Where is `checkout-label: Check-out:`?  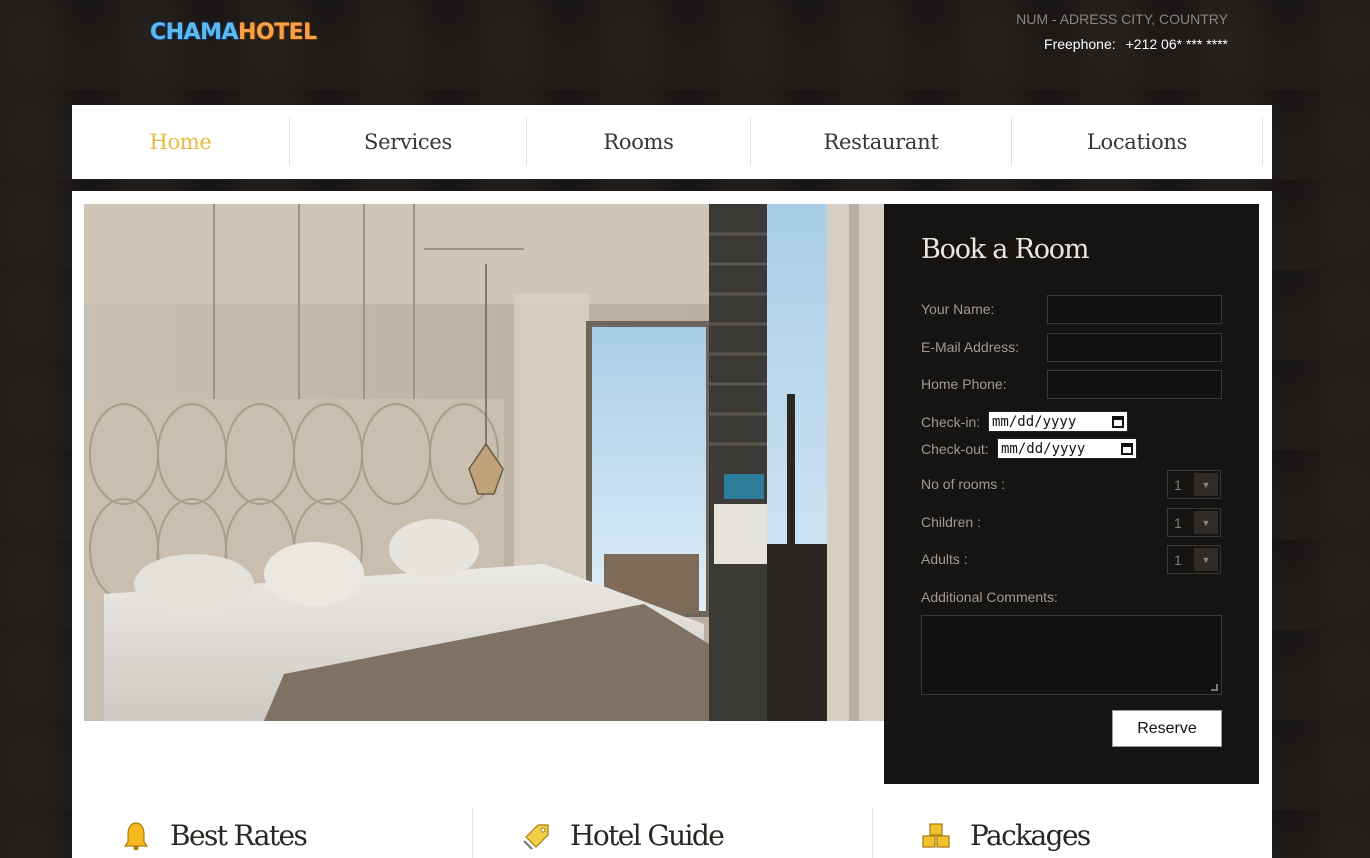 checkout-label: Check-out: is located at coordinates (955, 449).